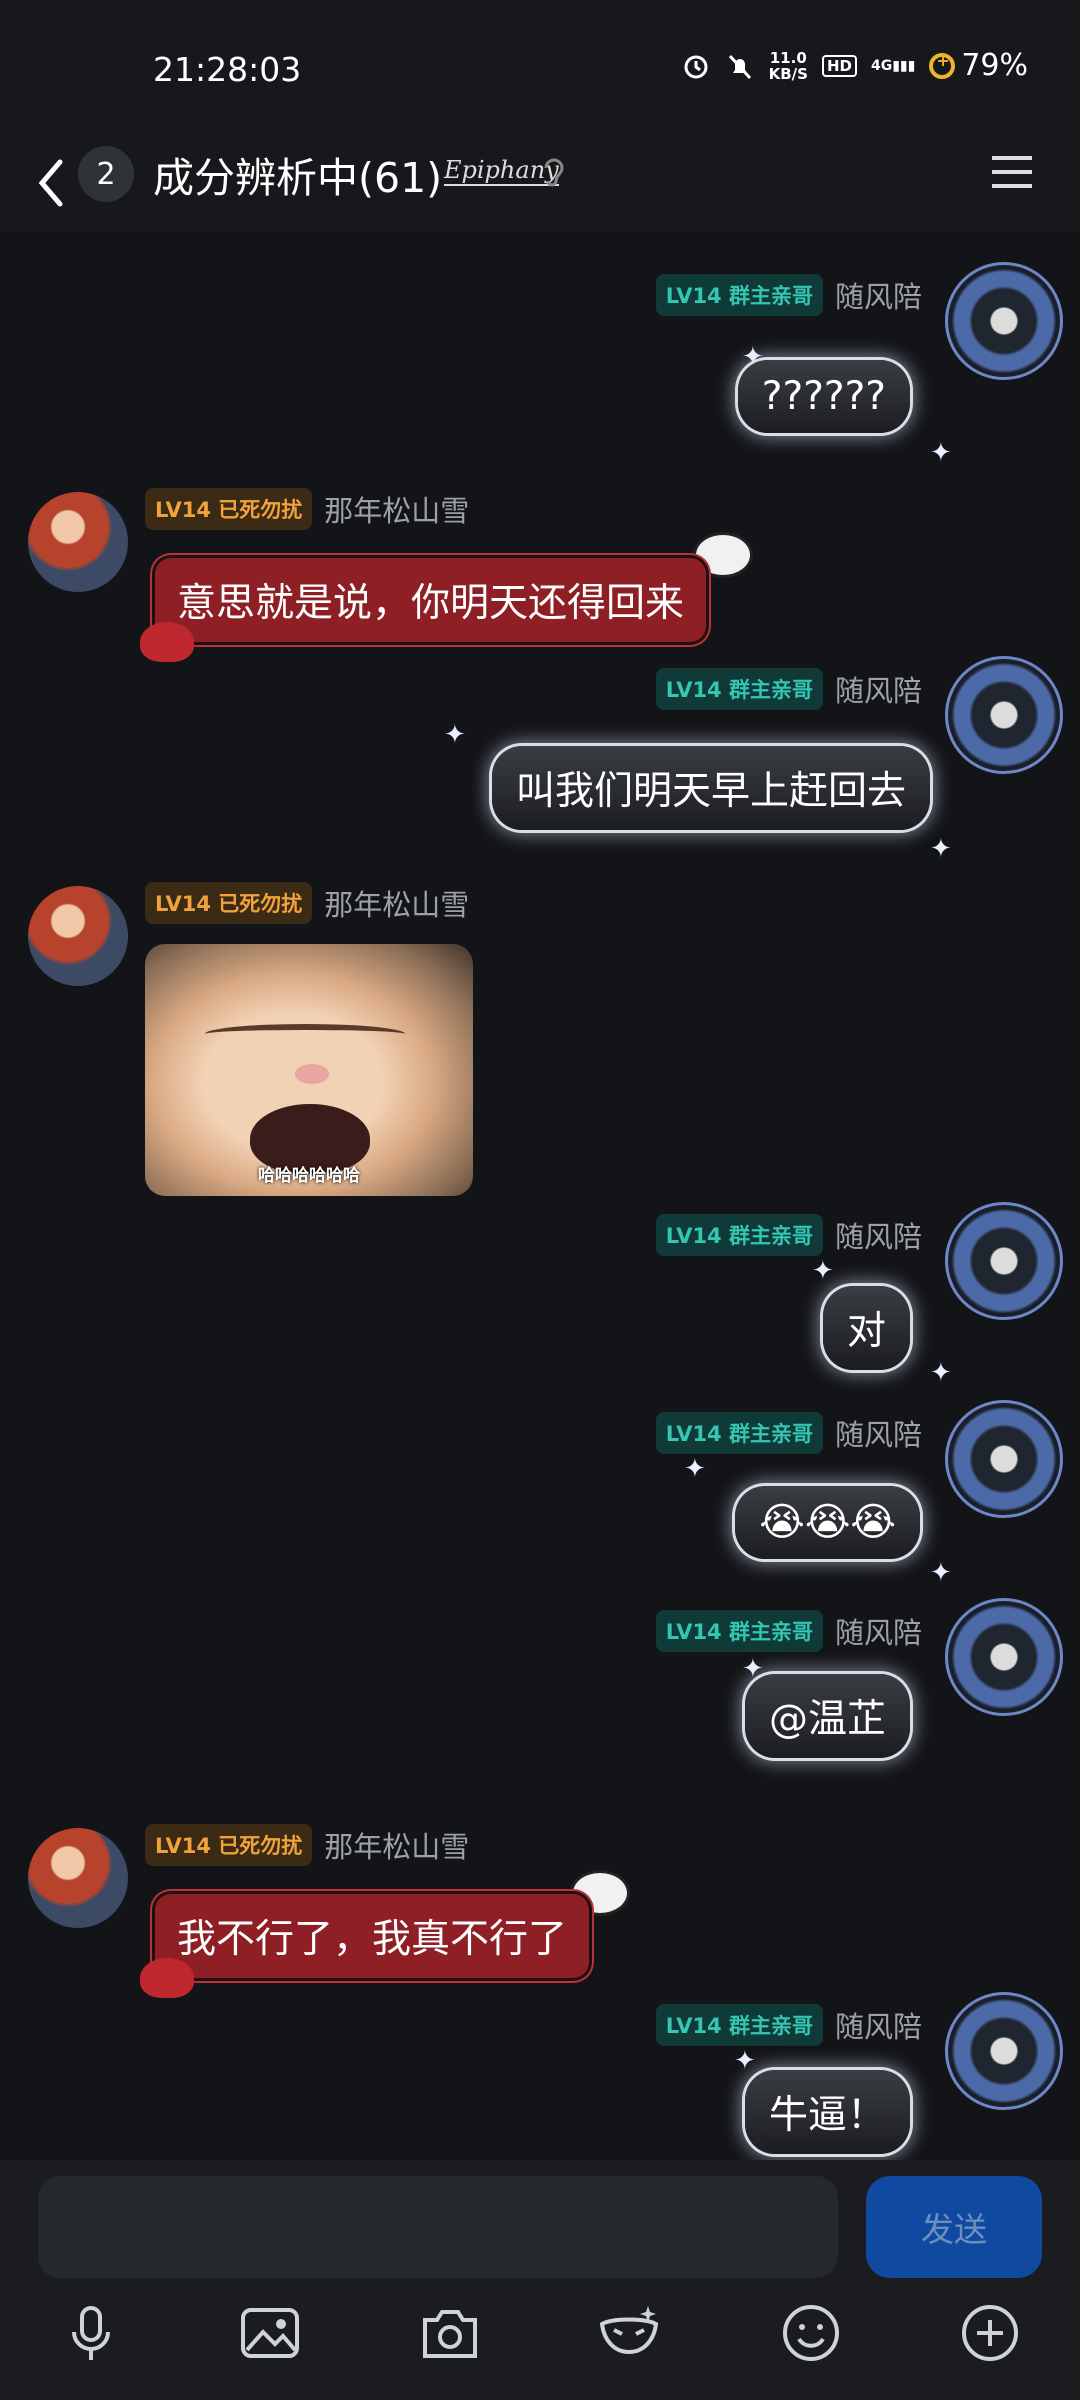 This screenshot has height=2400, width=1080. Describe the element at coordinates (227, 69) in the screenshot. I see `status-time: 21:28:03` at that location.